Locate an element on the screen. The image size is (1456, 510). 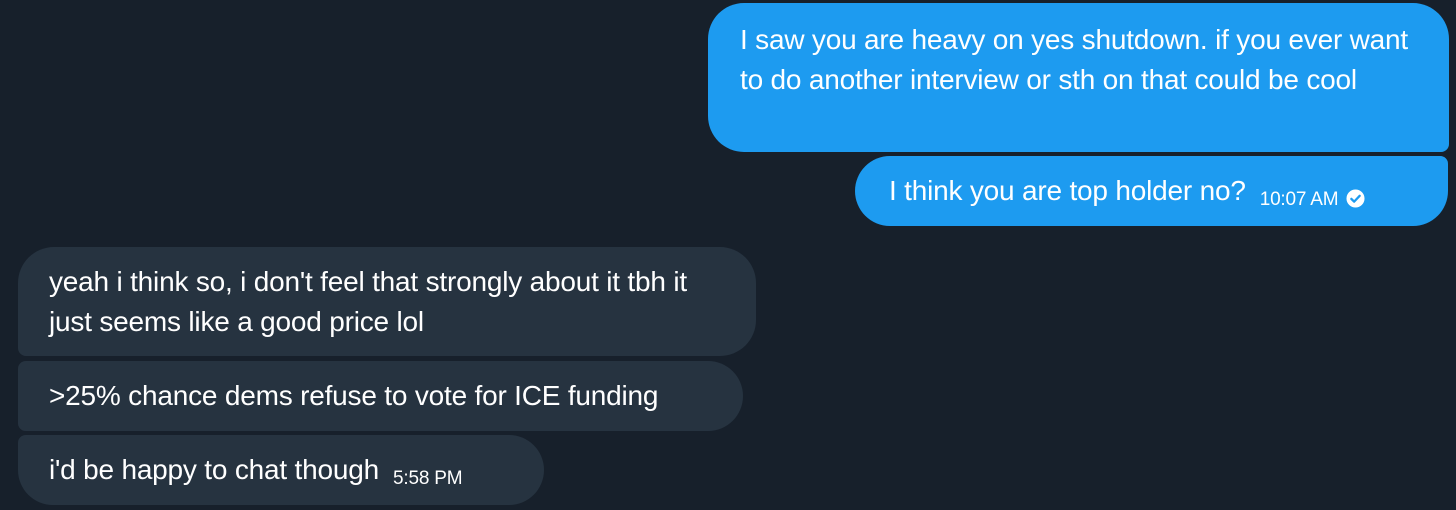
message-timestamp: 10:07 AM is located at coordinates (1299, 199).